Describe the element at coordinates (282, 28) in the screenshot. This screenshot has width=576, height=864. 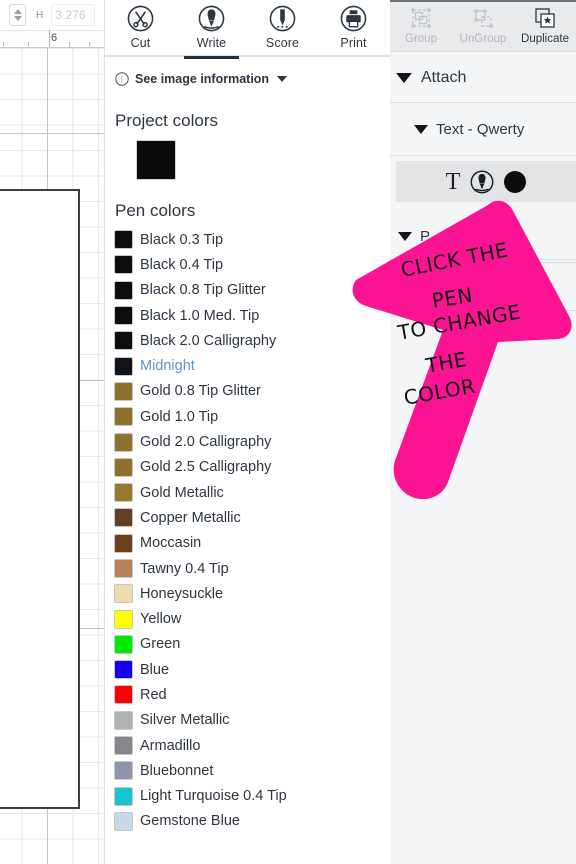
I see `tab-score: Score` at that location.